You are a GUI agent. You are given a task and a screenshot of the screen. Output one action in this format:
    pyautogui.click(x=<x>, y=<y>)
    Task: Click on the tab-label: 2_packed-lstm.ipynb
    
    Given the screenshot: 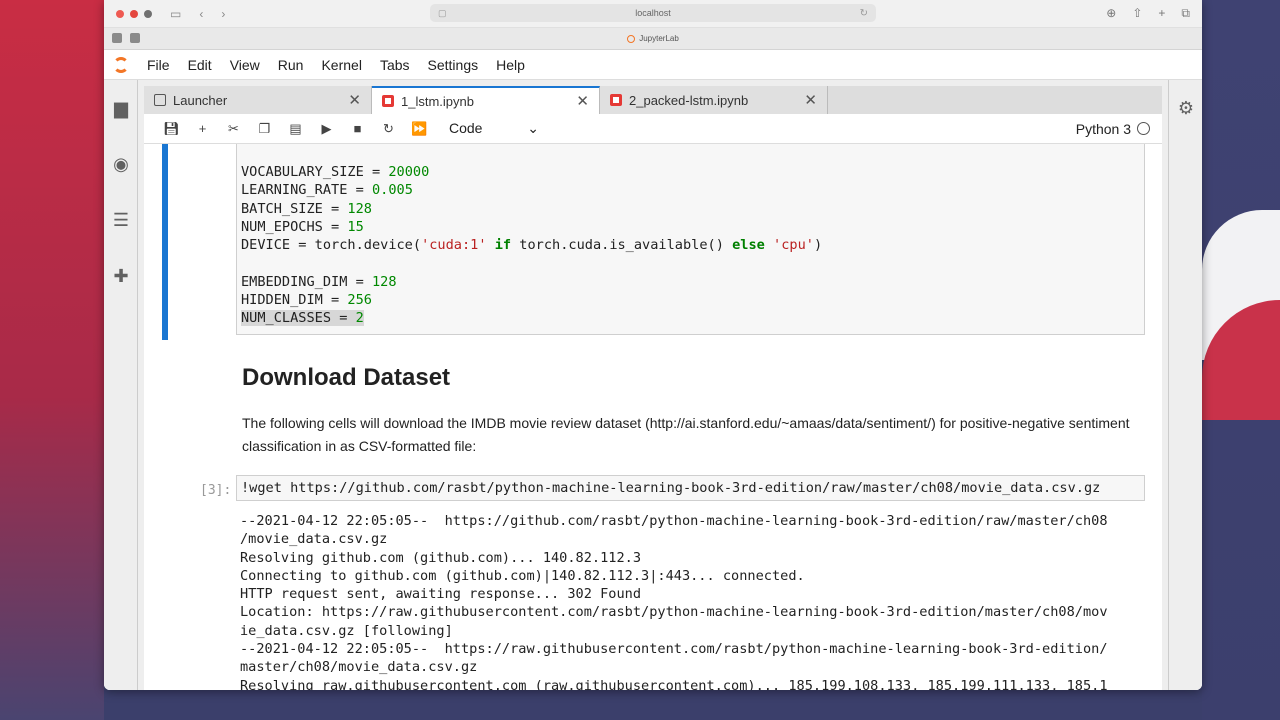 What is the action you would take?
    pyautogui.click(x=689, y=100)
    